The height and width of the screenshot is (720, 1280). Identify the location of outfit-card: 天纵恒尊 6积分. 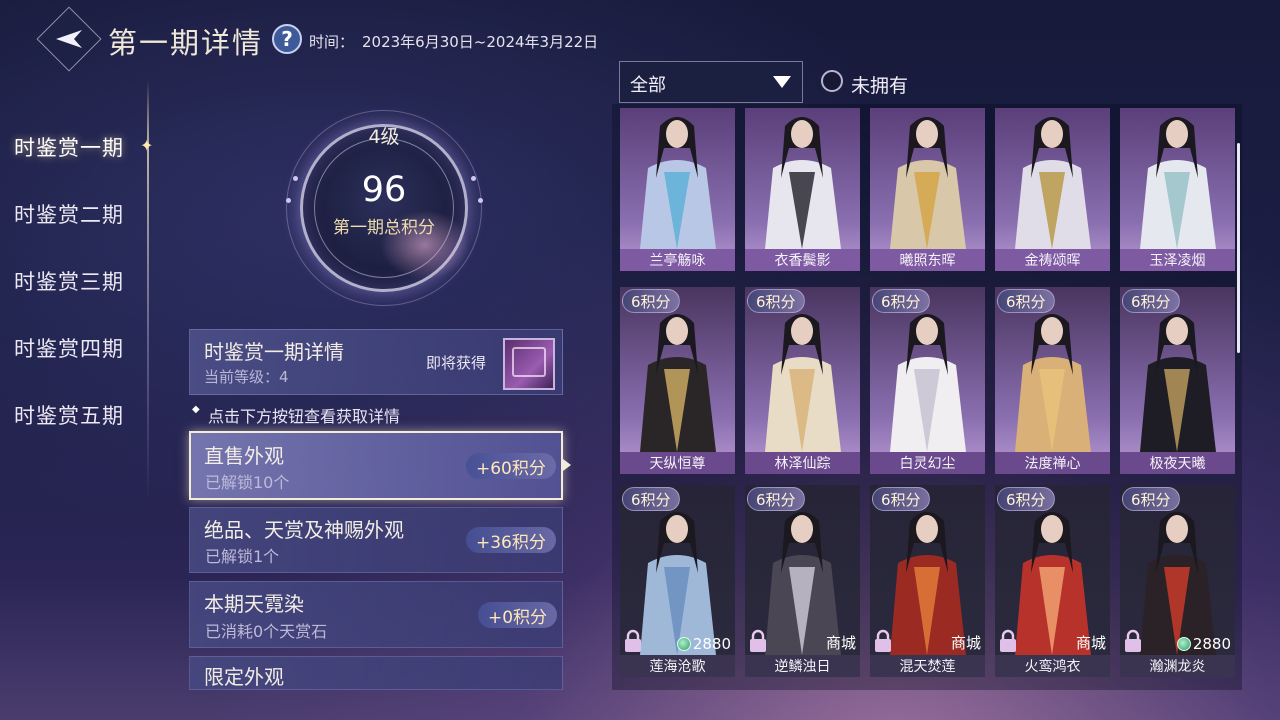
(677, 380).